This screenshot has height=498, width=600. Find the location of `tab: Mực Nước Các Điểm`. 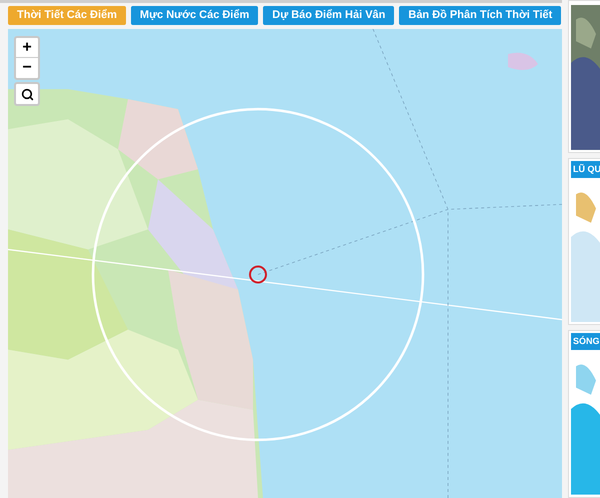

tab: Mực Nước Các Điểm is located at coordinates (194, 15).